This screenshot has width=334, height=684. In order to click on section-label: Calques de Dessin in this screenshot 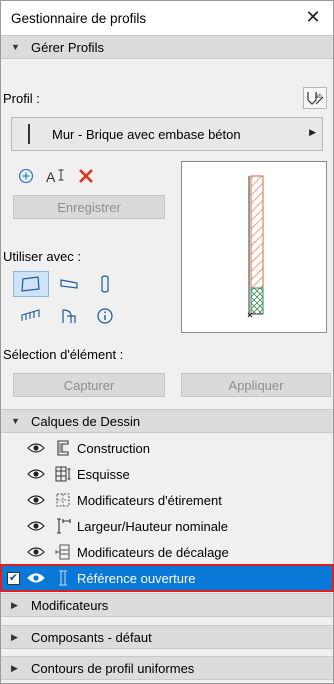, I will do `click(86, 421)`.